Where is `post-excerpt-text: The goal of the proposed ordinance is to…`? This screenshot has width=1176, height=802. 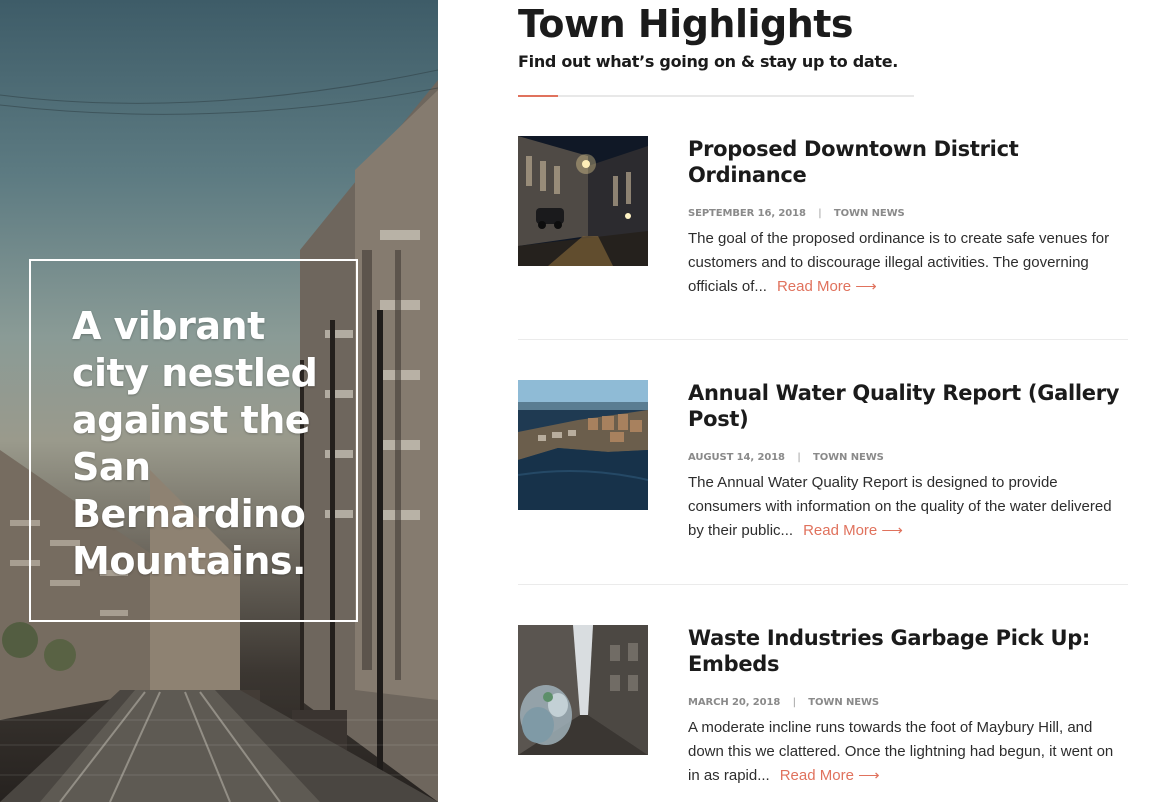
post-excerpt-text: The goal of the proposed ordinance is to… is located at coordinates (899, 262).